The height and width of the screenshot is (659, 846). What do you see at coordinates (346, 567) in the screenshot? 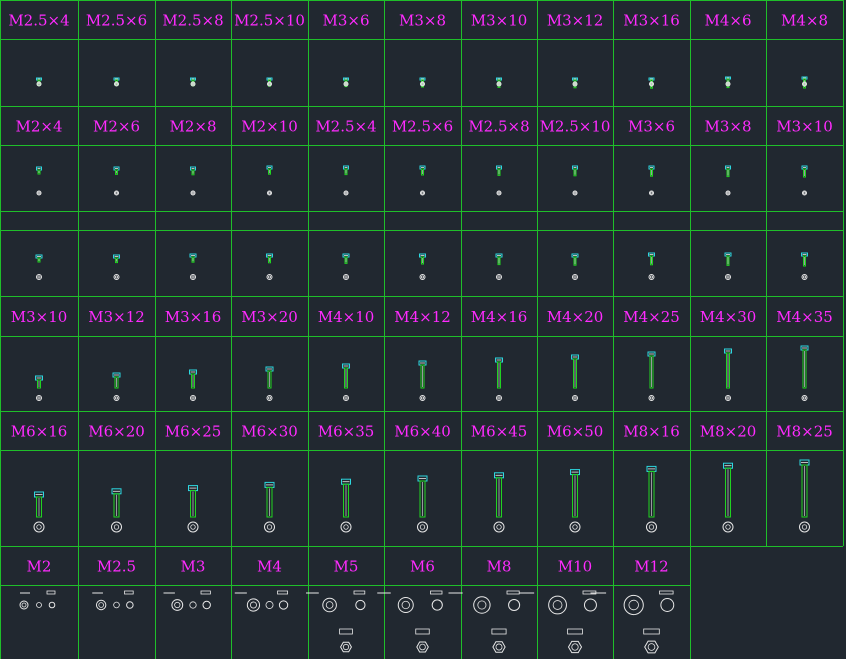
I see `size-label: M5` at bounding box center [346, 567].